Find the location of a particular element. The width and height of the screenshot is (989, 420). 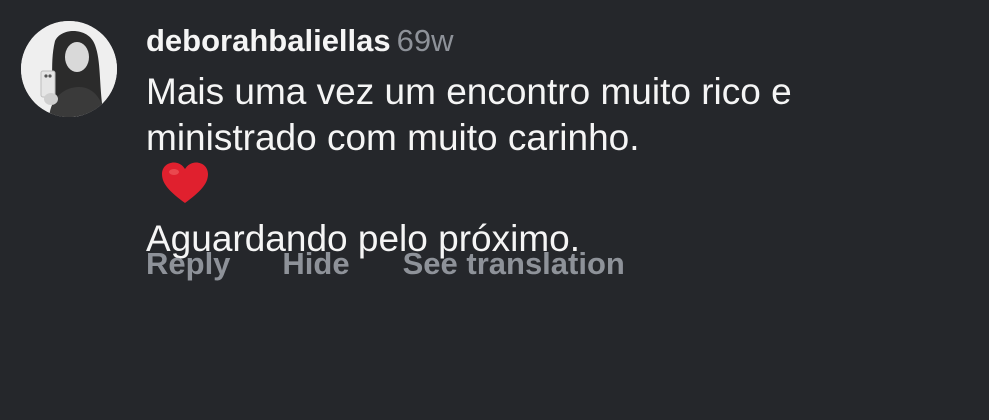

avatar is located at coordinates (69, 69).